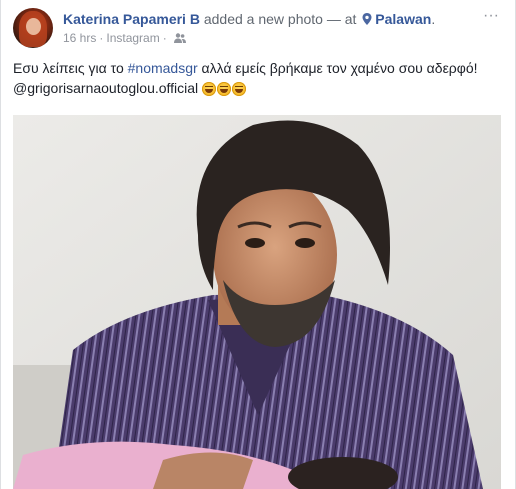  I want to click on friends-audience-icon, so click(179, 38).